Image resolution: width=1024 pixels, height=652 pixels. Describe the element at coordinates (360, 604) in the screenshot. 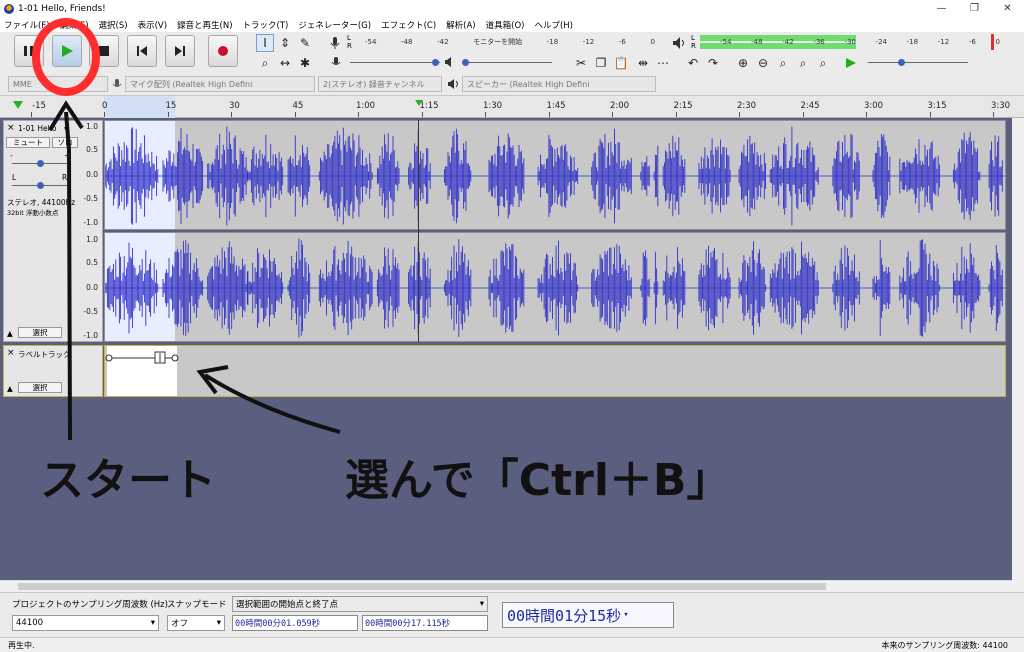

I see `selection-mode-dropdown: 選択範囲の開始点と終了点 ▾` at that location.